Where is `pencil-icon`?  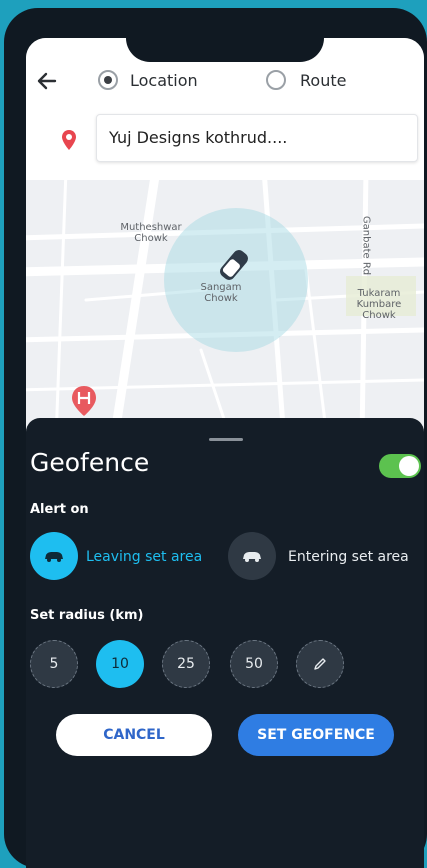
pencil-icon is located at coordinates (320, 664).